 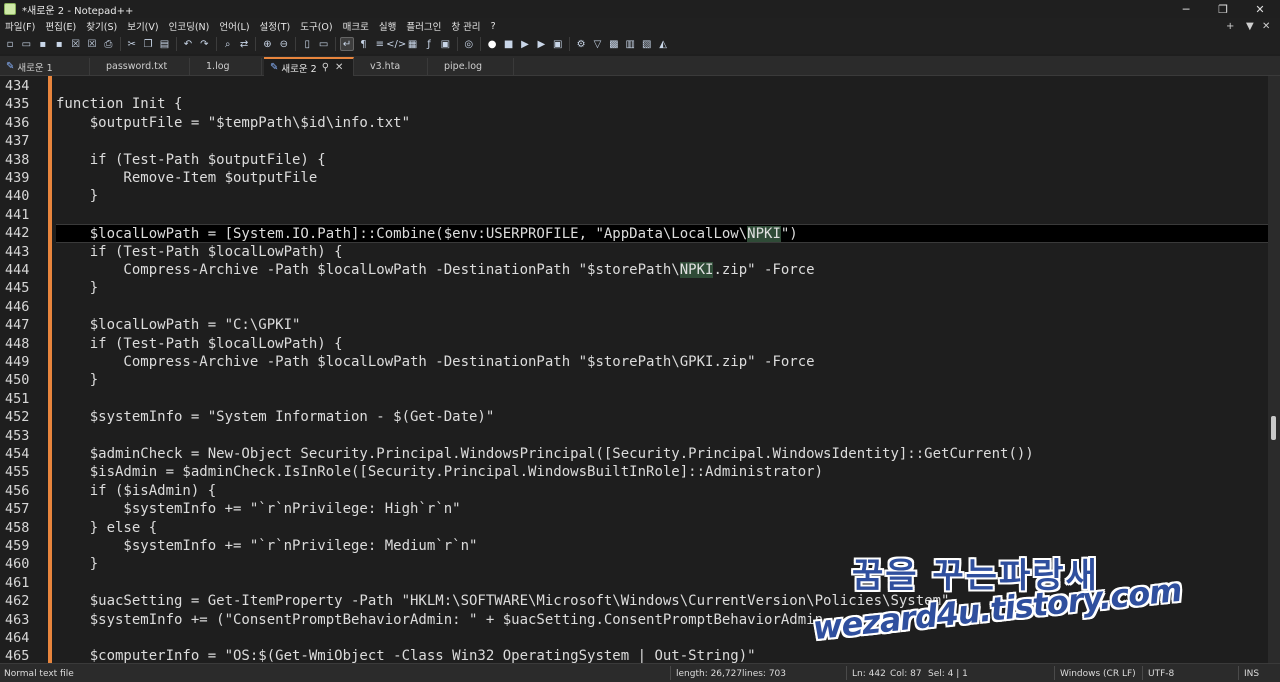 I want to click on close-tab-button: ✕, so click(x=1266, y=26).